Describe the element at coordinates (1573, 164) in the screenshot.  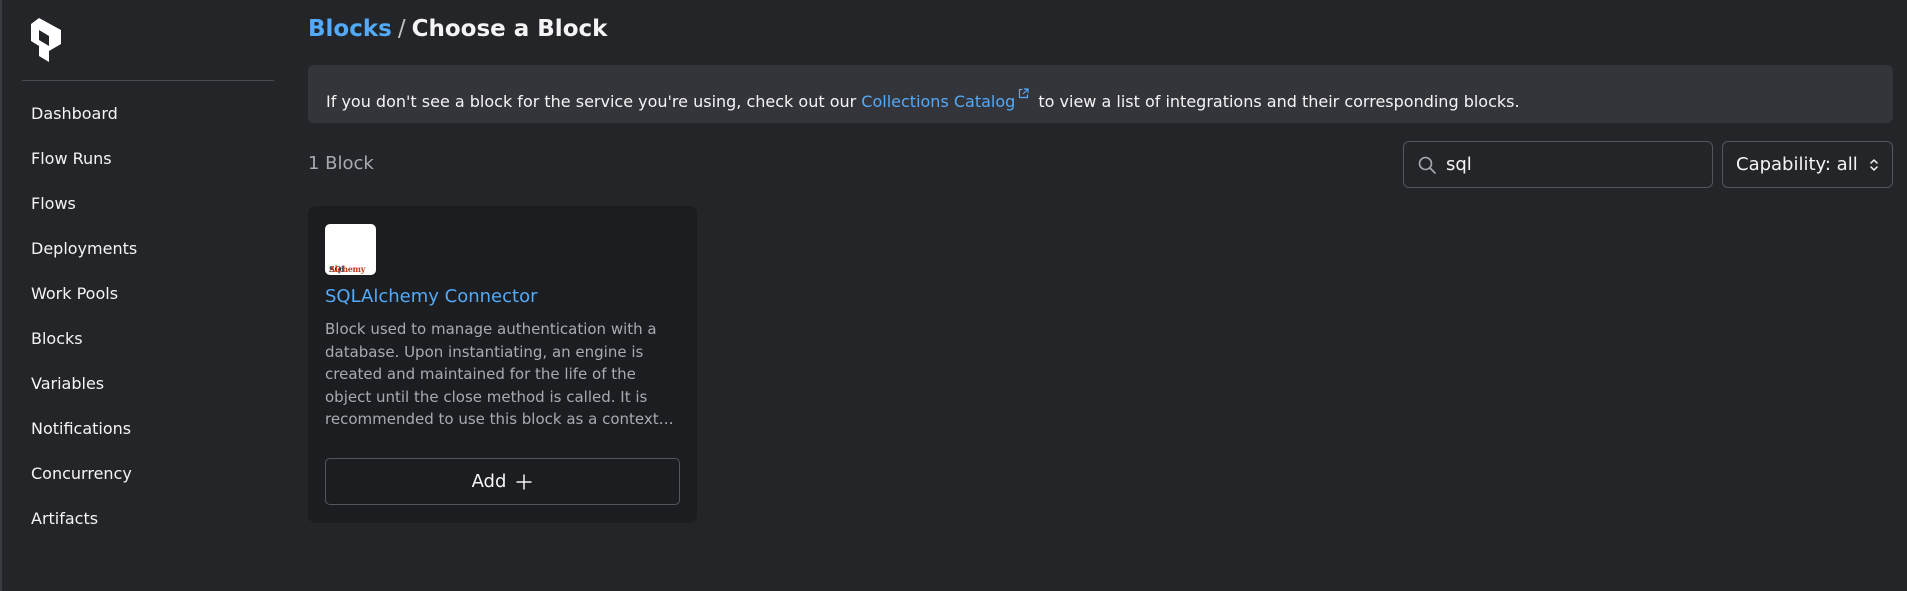
I see `search-input` at that location.